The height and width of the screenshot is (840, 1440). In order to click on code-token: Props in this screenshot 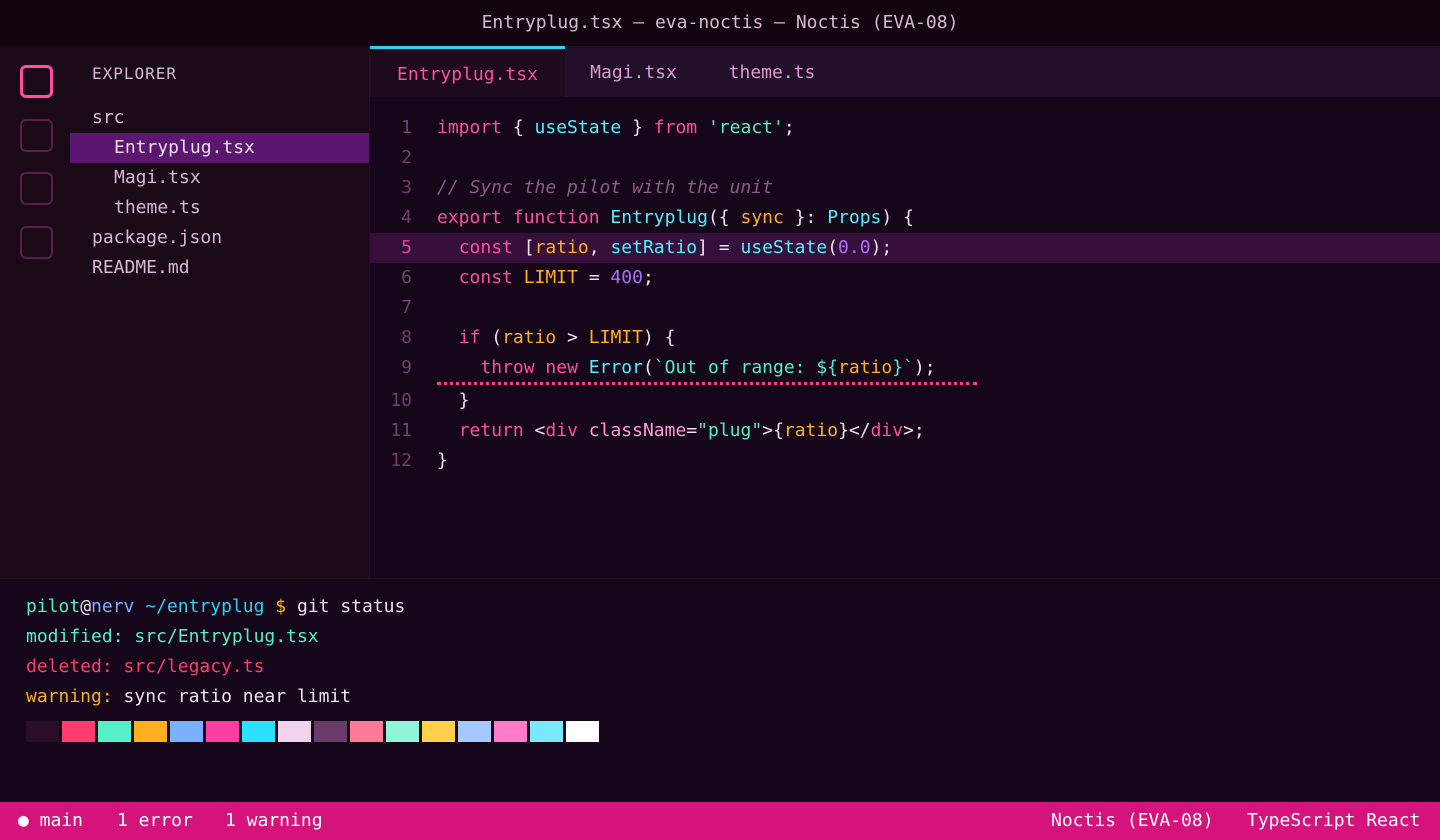, I will do `click(854, 217)`.